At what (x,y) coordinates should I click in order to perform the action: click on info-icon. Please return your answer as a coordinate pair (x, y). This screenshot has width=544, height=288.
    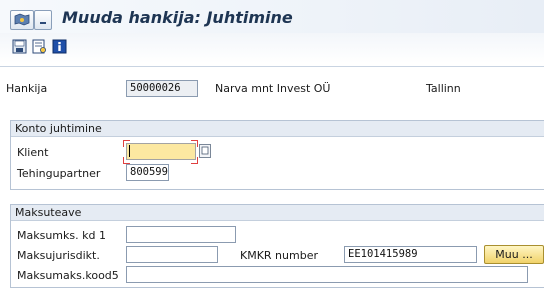
    Looking at the image, I should click on (59, 46).